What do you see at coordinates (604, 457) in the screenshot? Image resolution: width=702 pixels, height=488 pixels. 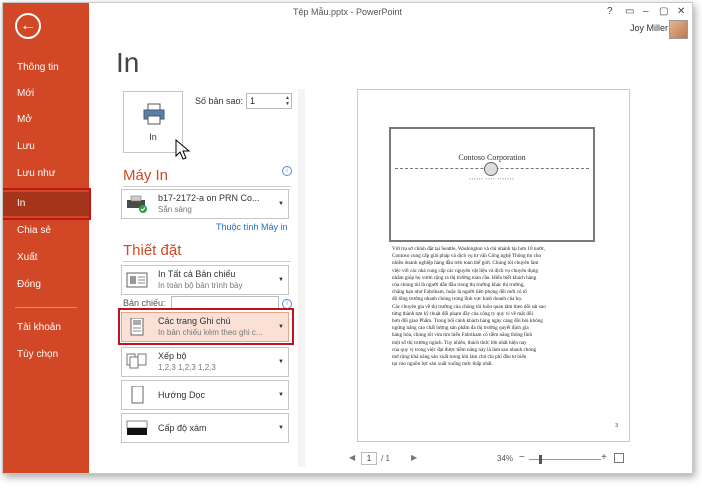 I see `zoom-in-button: +` at bounding box center [604, 457].